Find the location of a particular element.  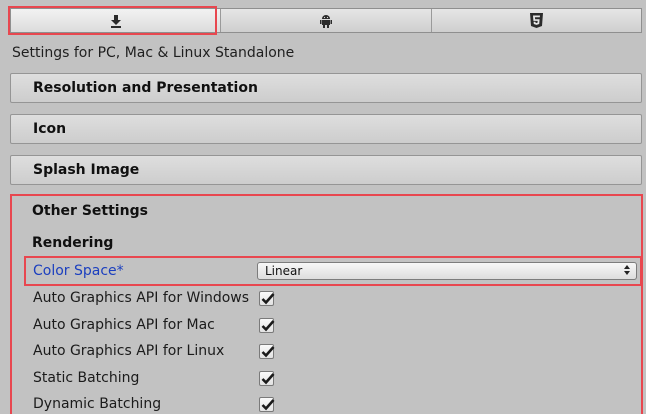

auto-graphics-api-linux-checkbox is located at coordinates (267, 351).